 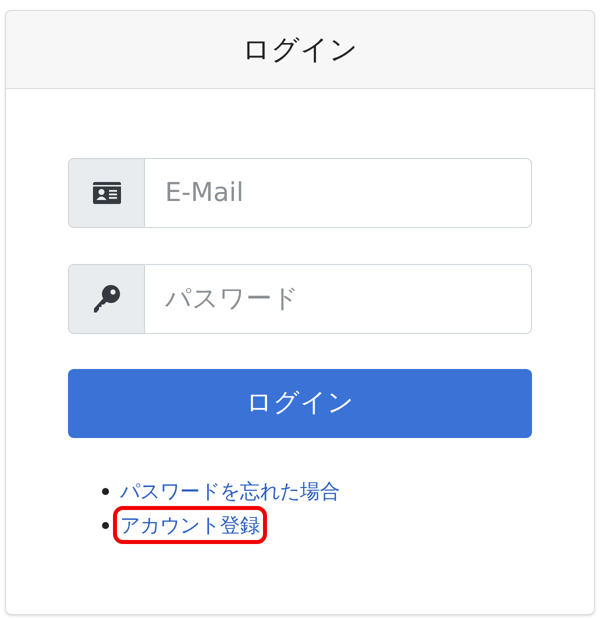 I want to click on email-field: E-Mail, so click(x=300, y=193).